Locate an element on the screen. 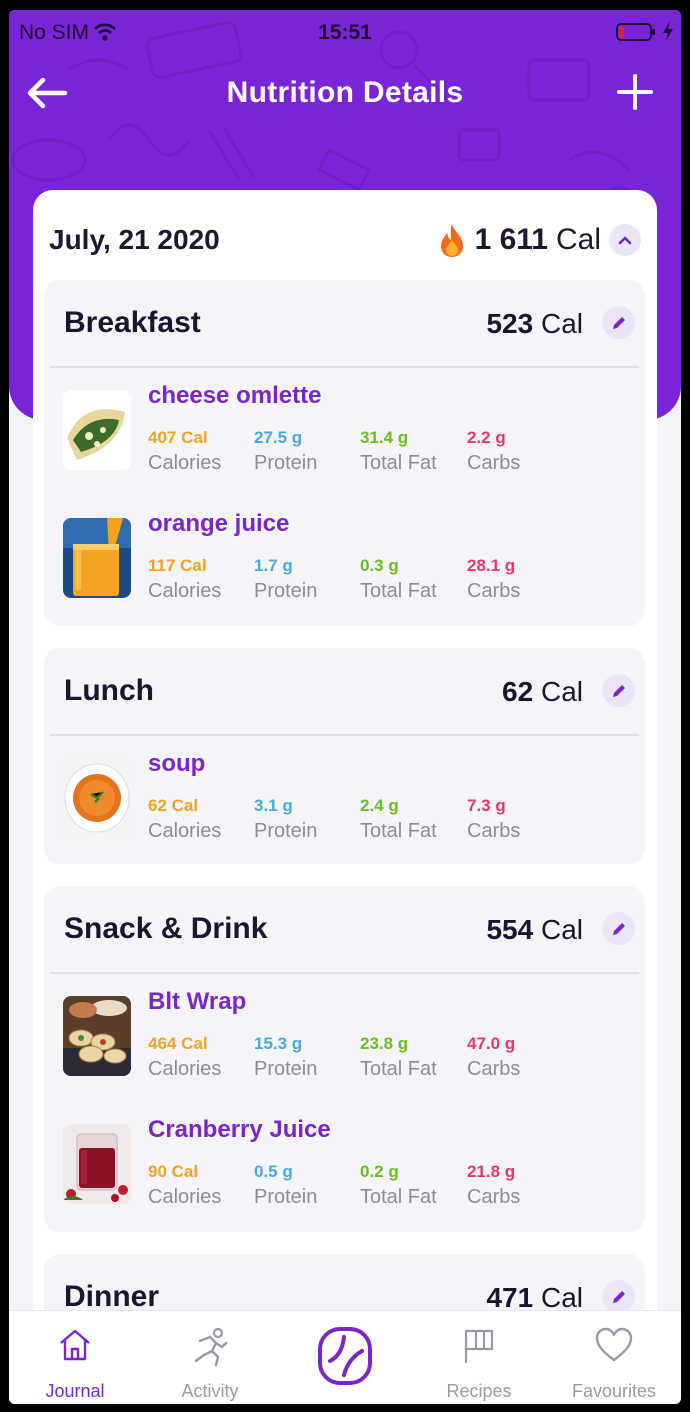 The image size is (690, 1412). meal-calories-value: 471 is located at coordinates (510, 1296).